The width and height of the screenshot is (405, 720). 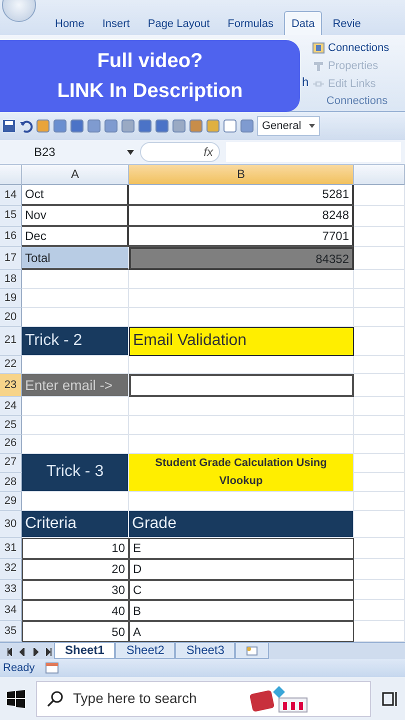 I want to click on row-header: 29, so click(x=11, y=502).